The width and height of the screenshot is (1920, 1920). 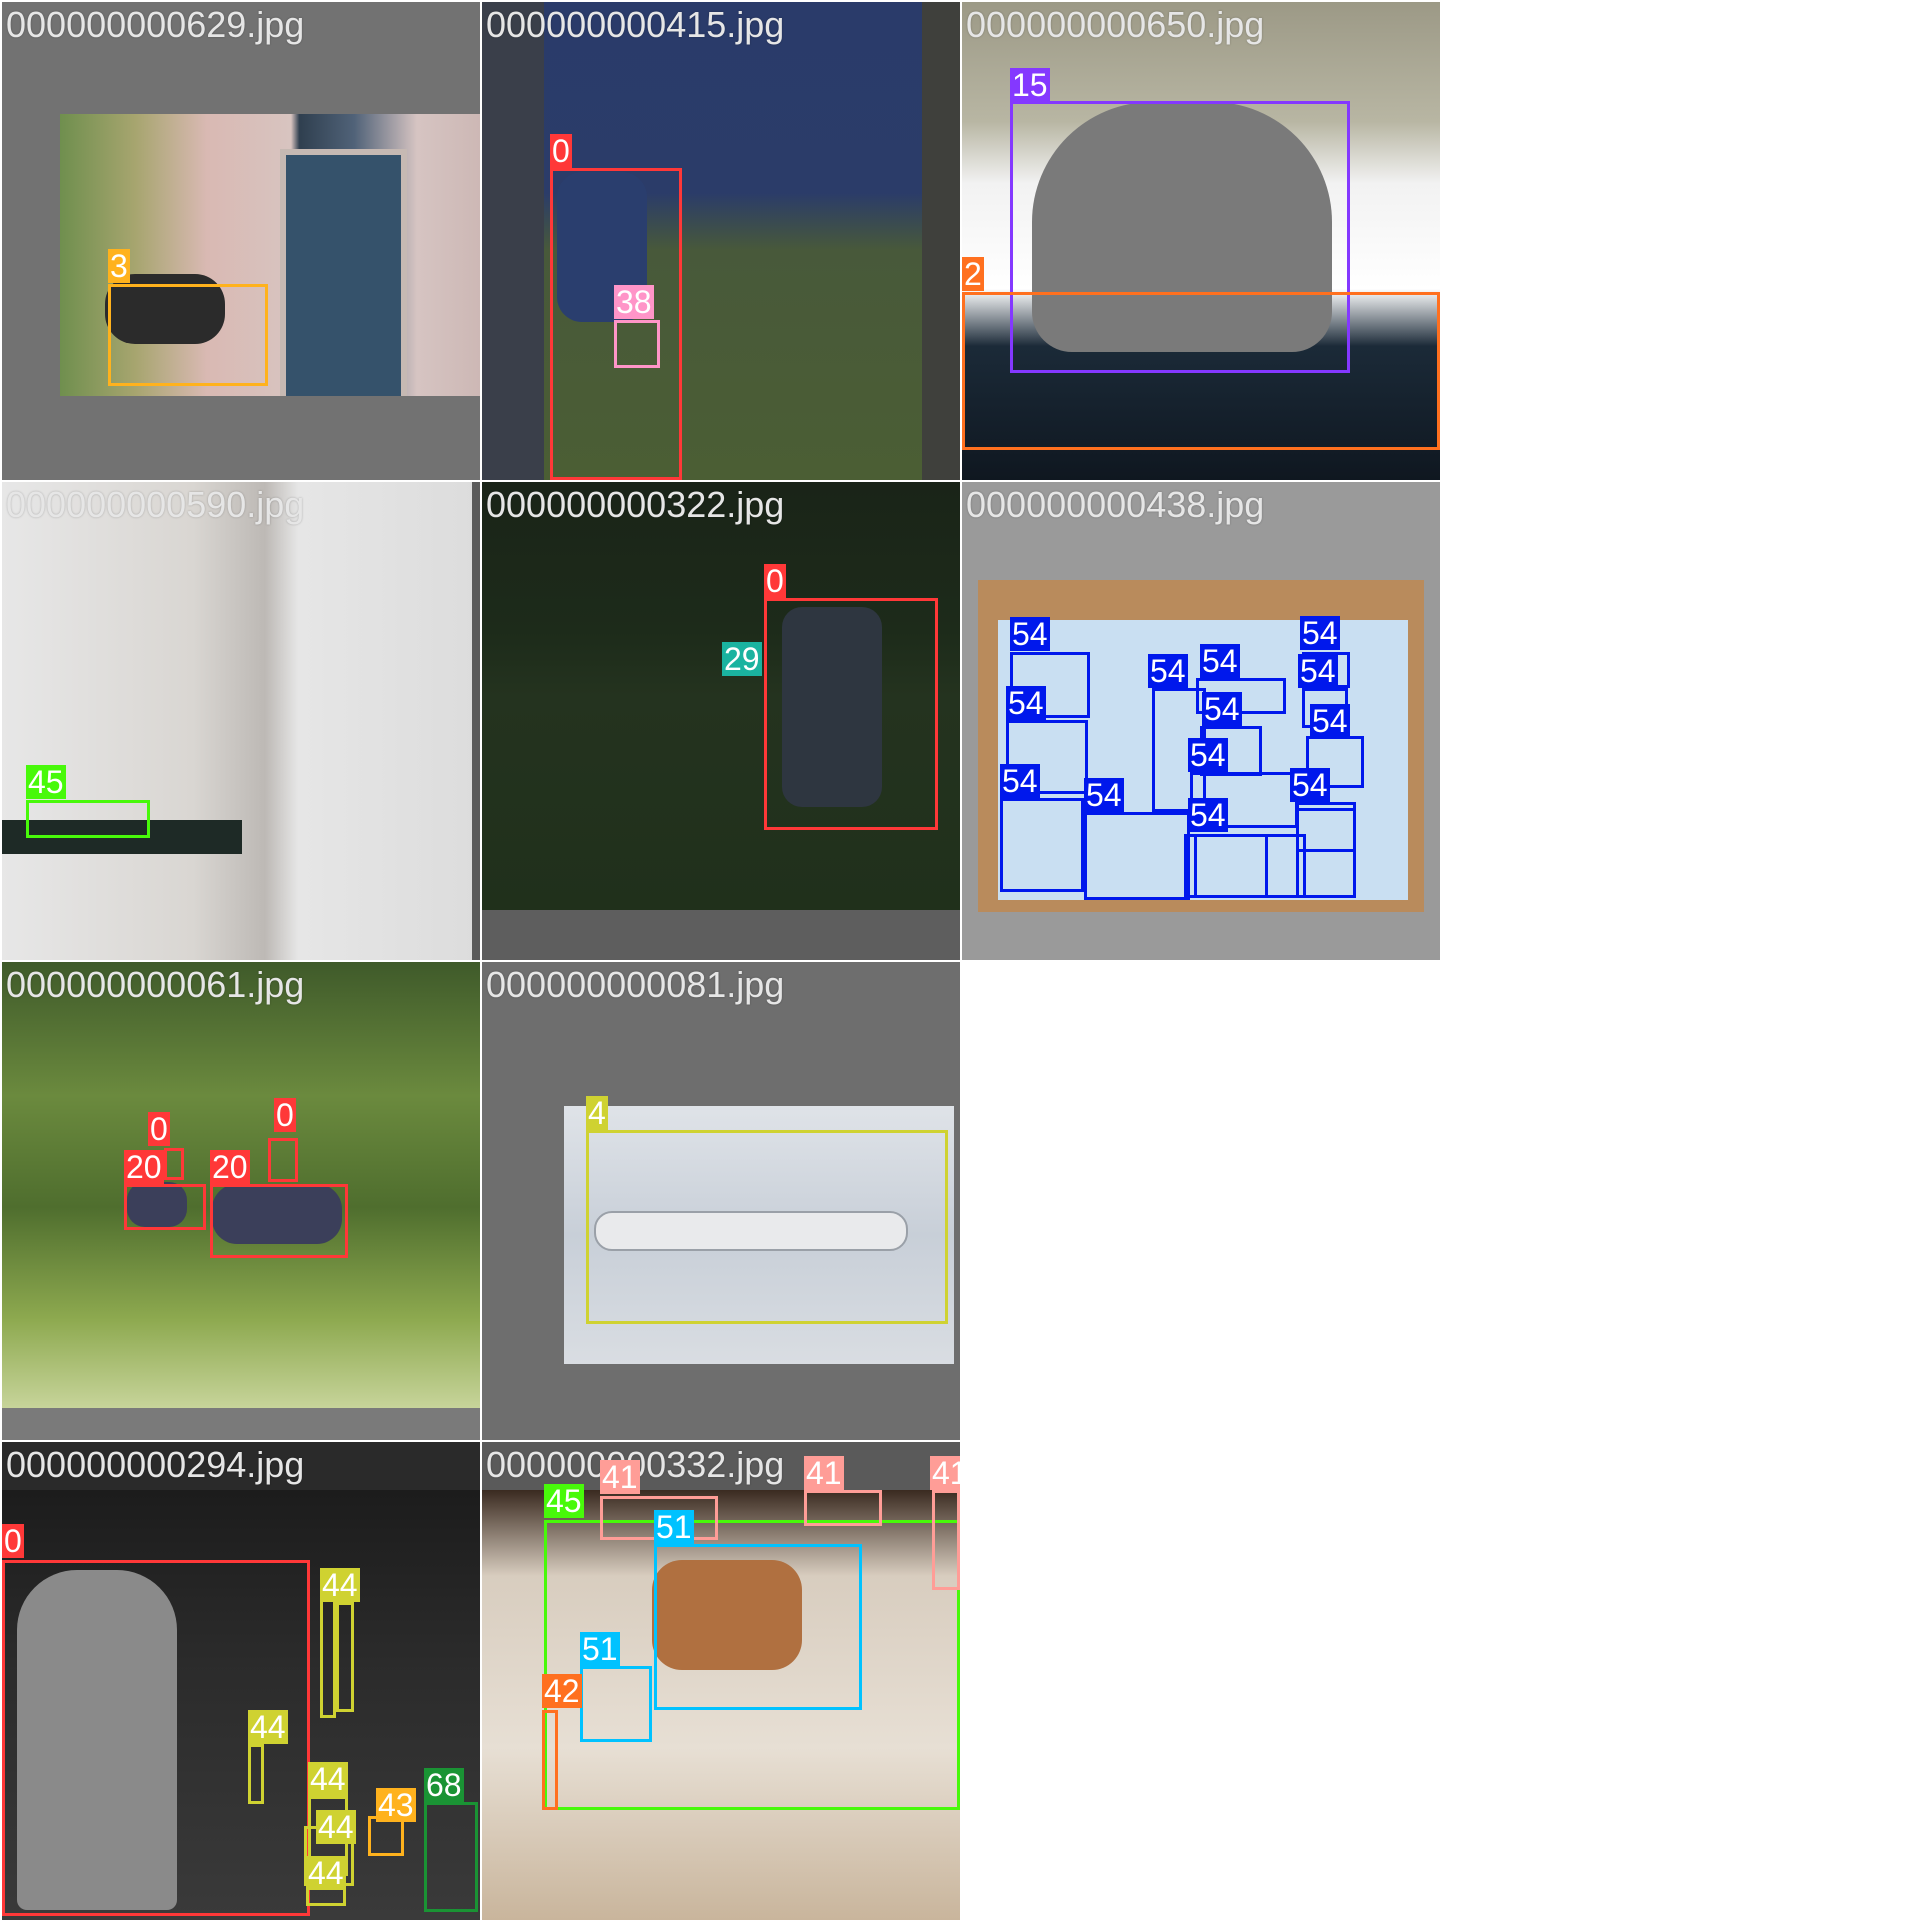 I want to click on class-label: 15, so click(x=1030, y=85).